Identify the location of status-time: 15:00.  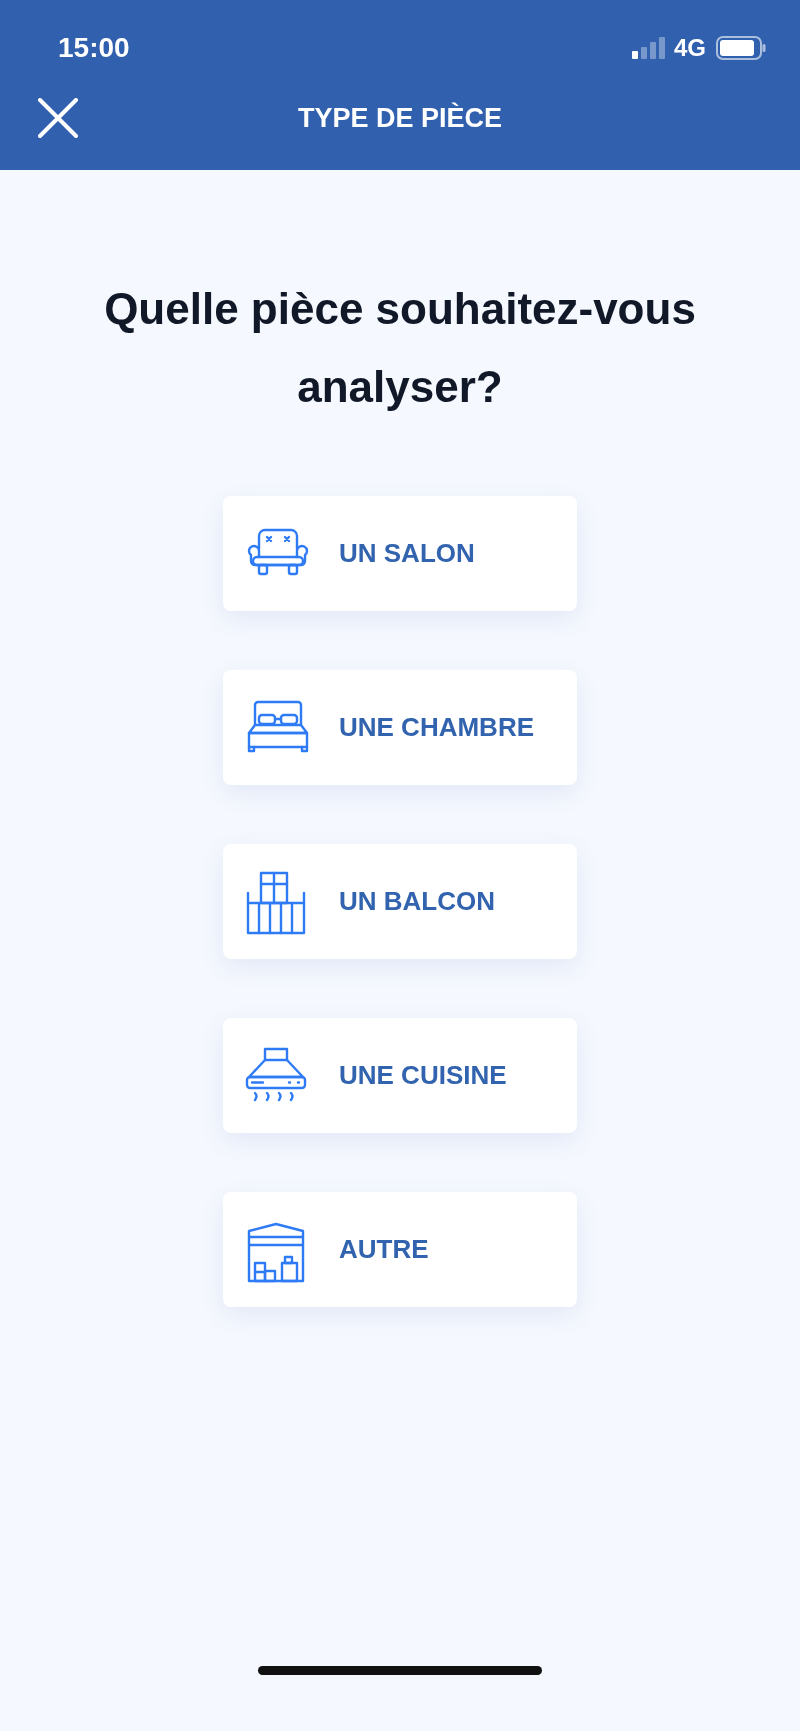
(94, 48).